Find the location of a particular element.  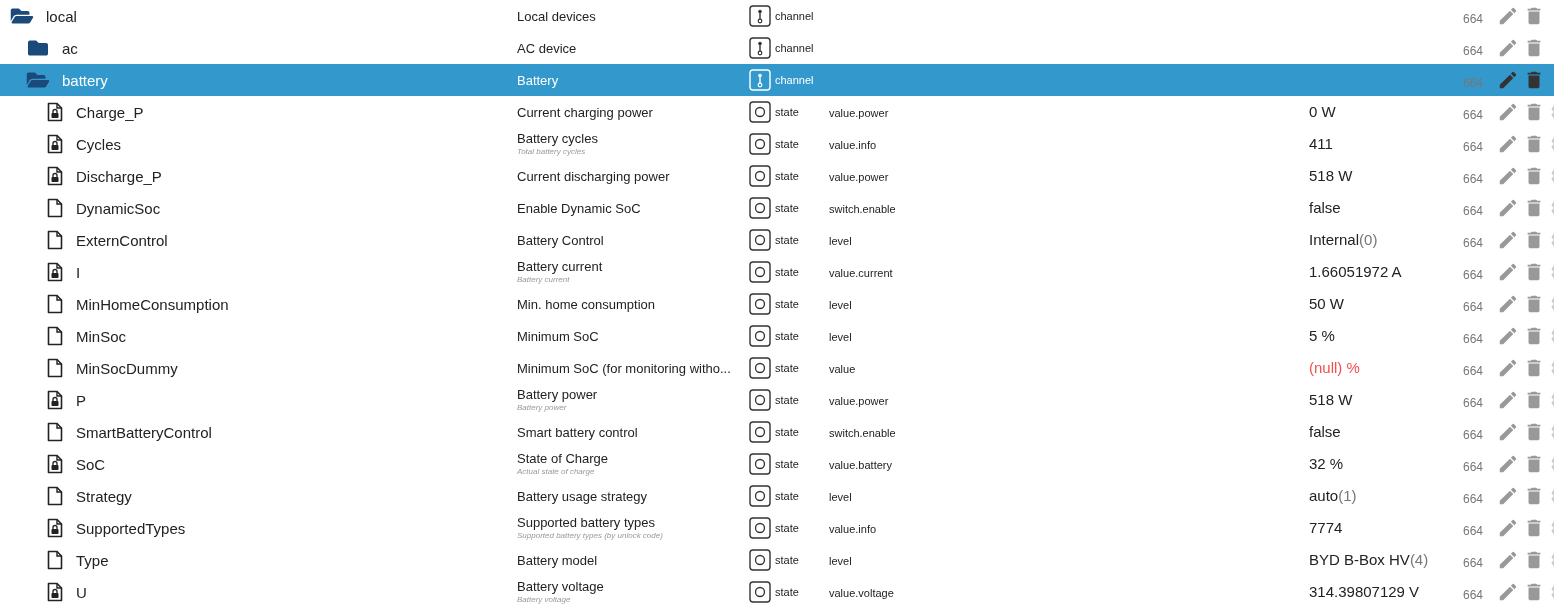

object-role: value.voltage is located at coordinates (861, 593).